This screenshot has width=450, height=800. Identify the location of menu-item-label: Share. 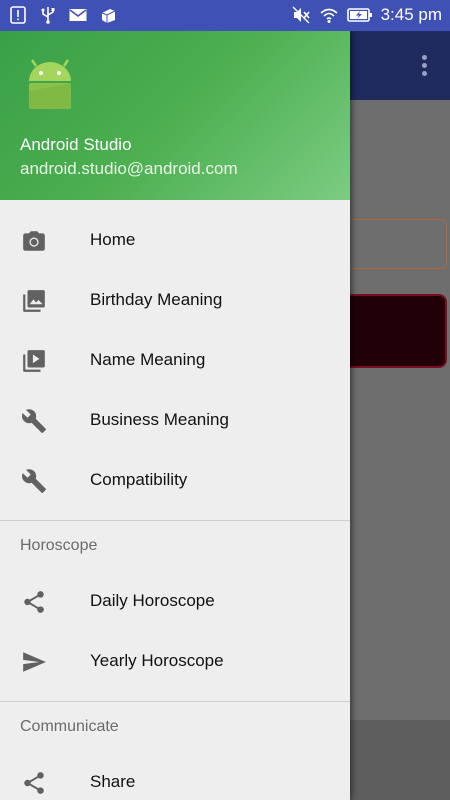
(113, 781).